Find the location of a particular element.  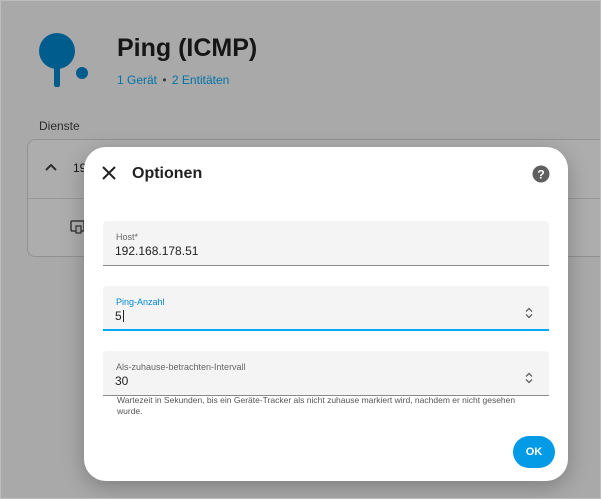

host-field: Host* 192.168.178.51 is located at coordinates (326, 243).